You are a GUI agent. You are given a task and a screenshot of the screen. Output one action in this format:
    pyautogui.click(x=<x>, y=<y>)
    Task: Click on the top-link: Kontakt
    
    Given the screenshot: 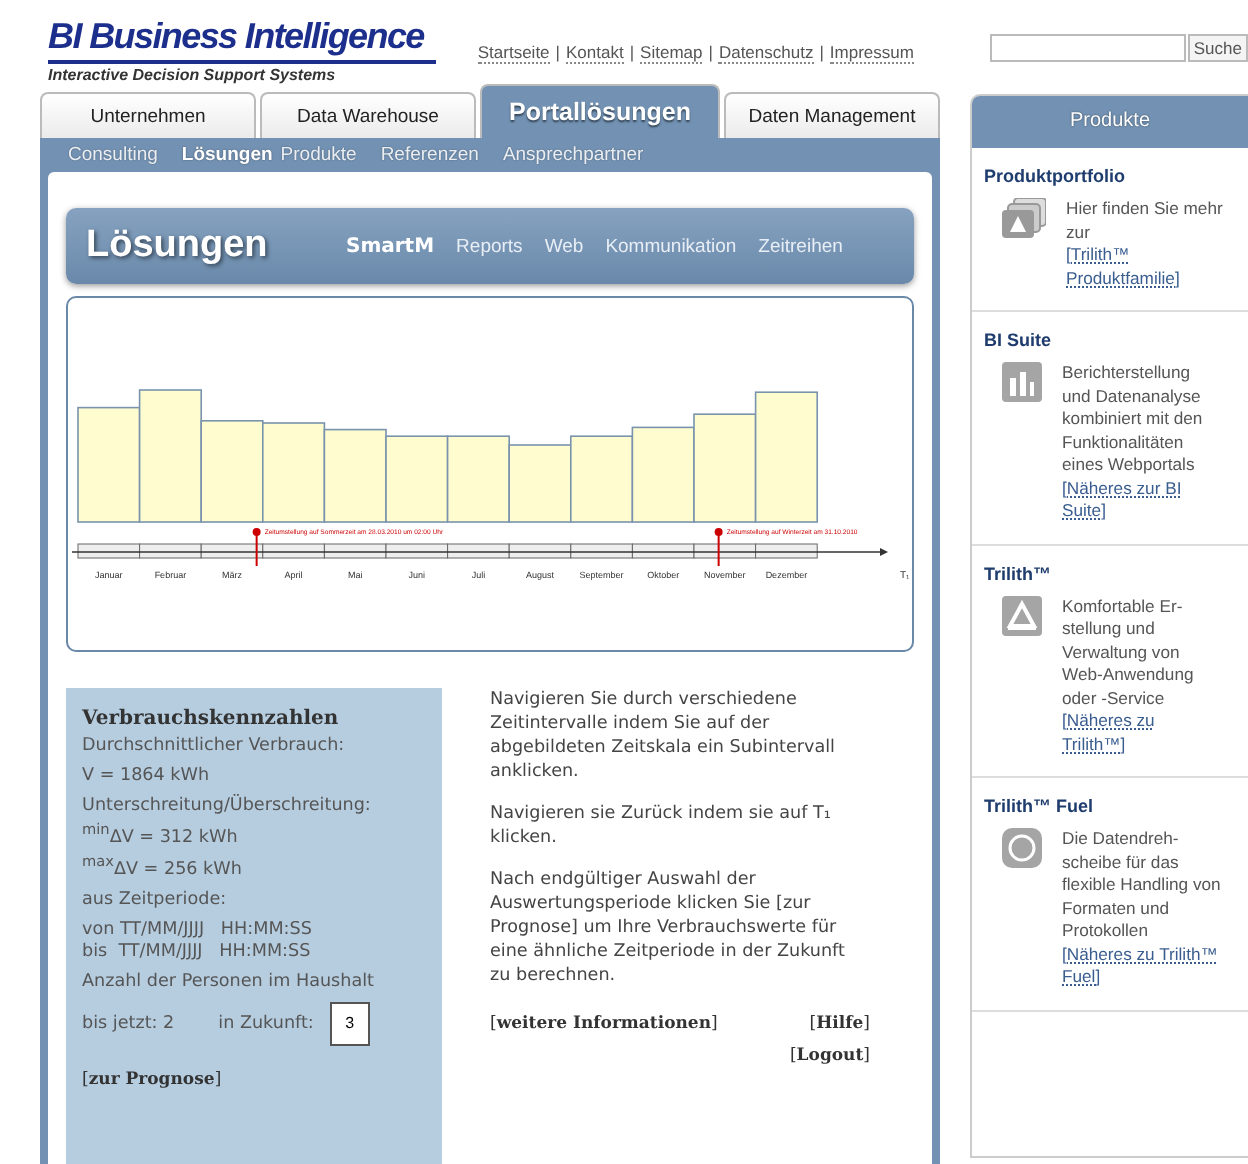 What is the action you would take?
    pyautogui.click(x=595, y=53)
    